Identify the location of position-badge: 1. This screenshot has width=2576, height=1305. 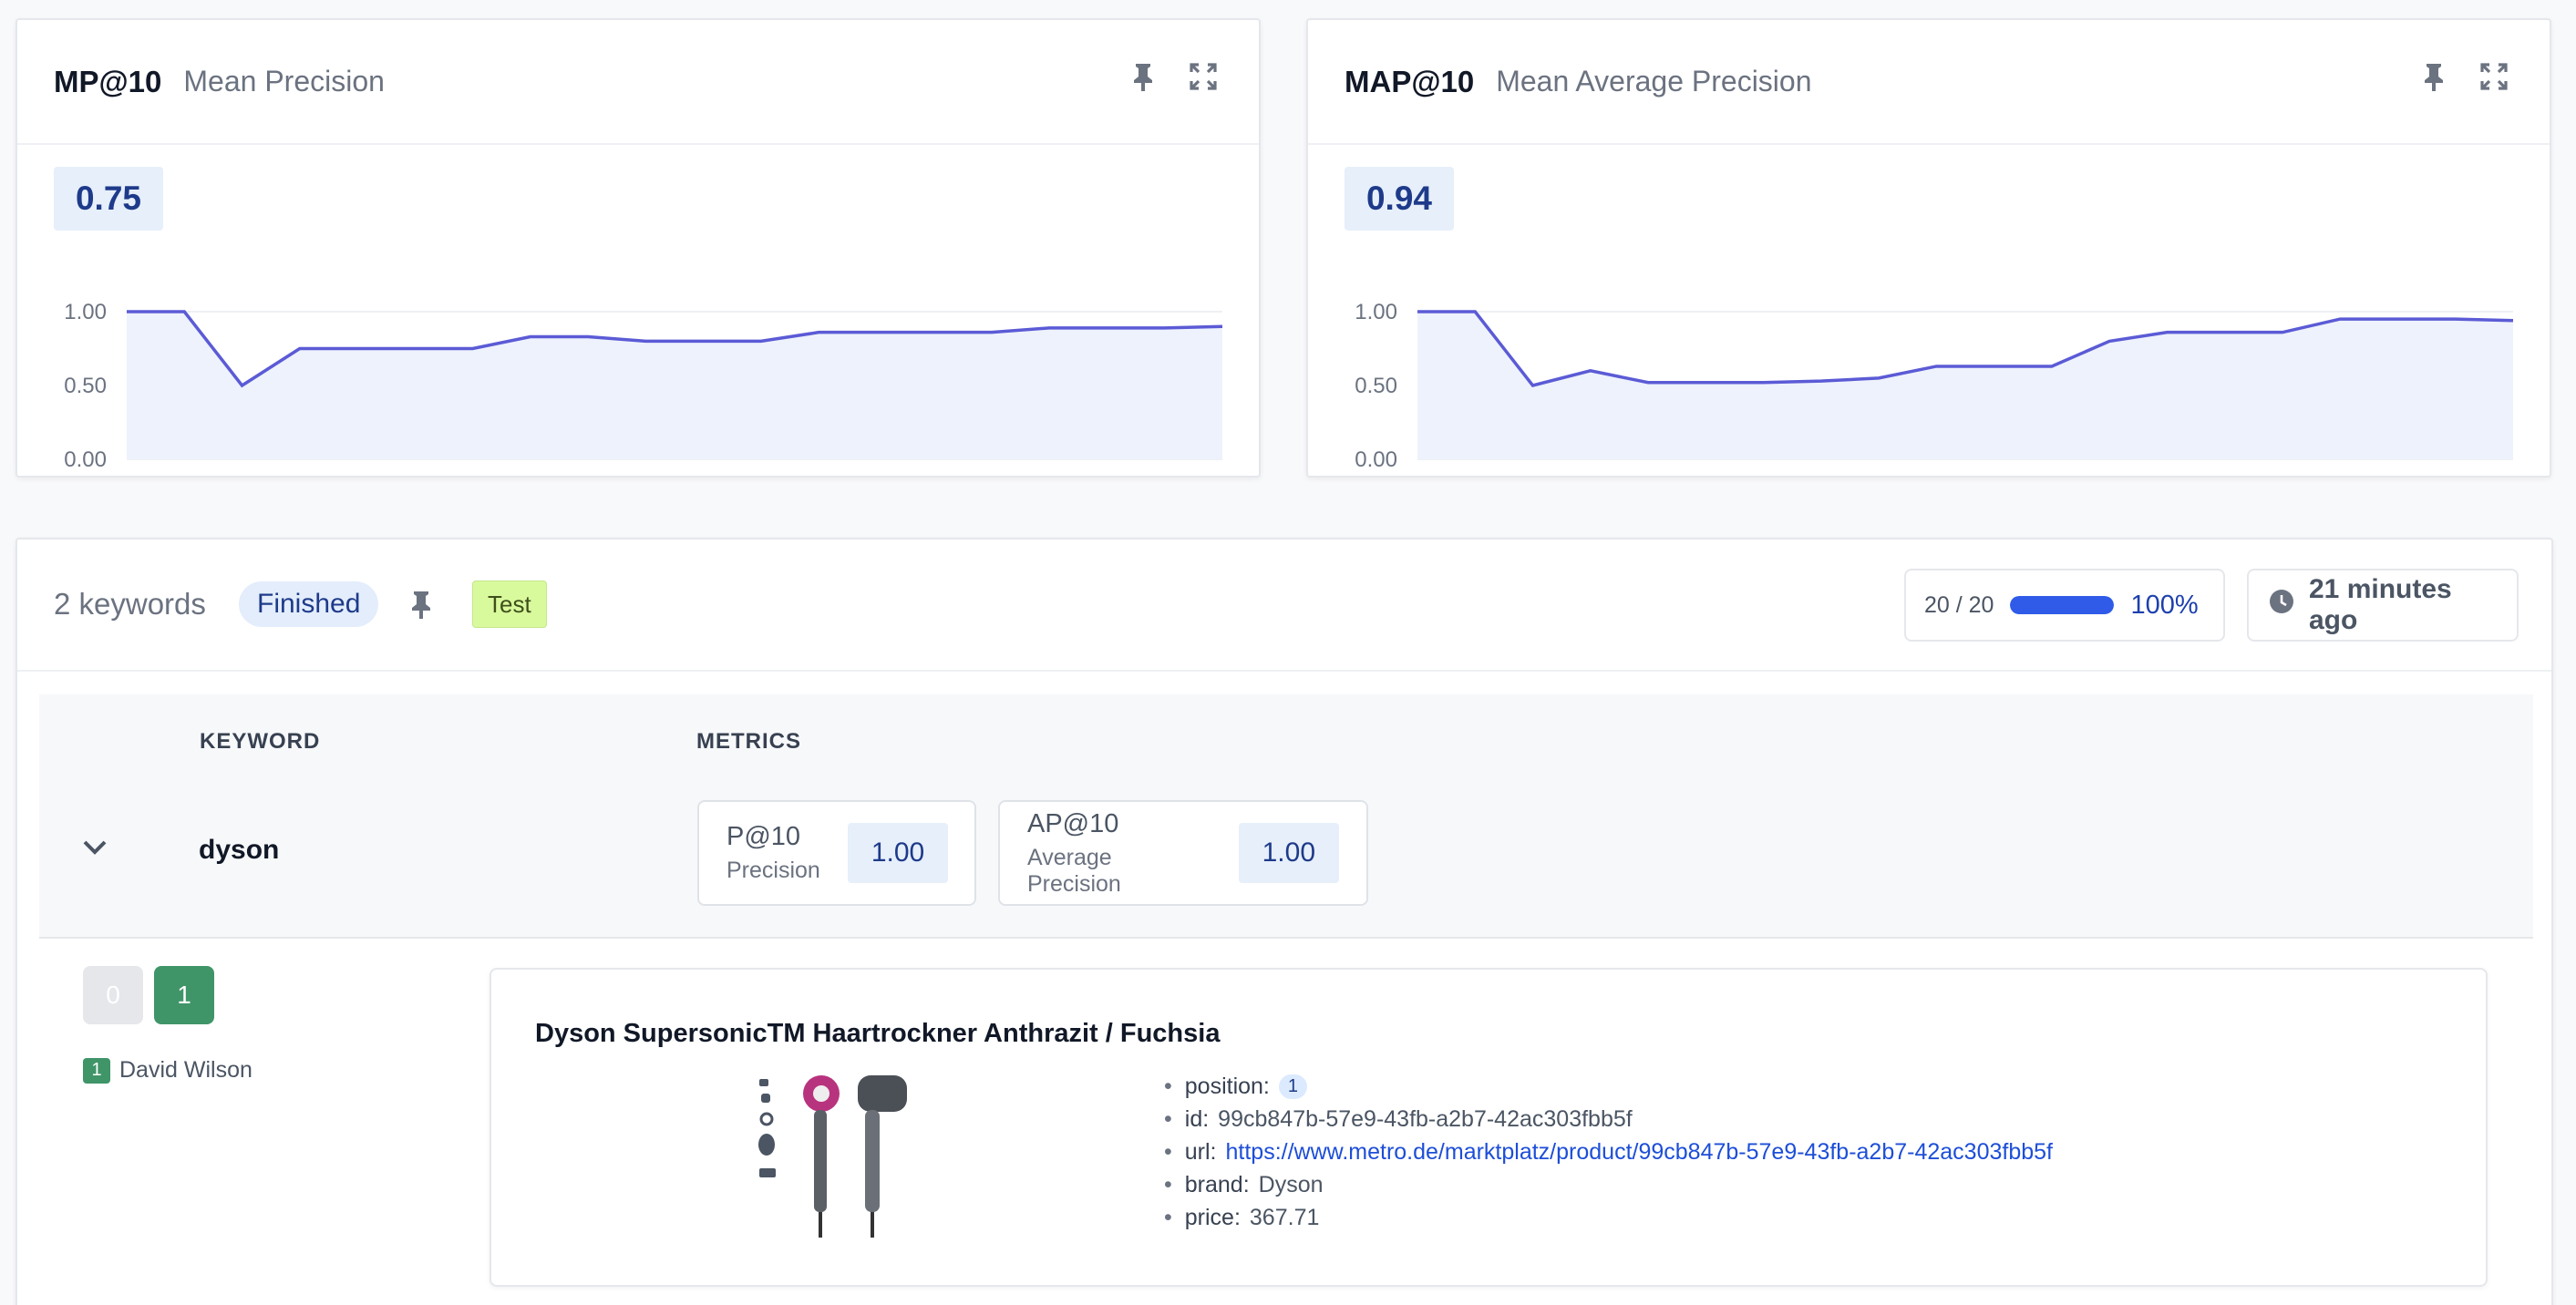
(1293, 1086).